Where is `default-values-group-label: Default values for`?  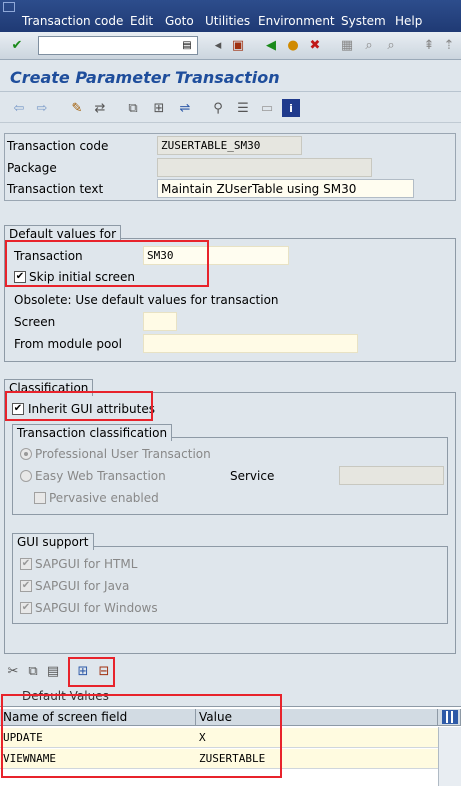
default-values-group-label: Default values for is located at coordinates (63, 233).